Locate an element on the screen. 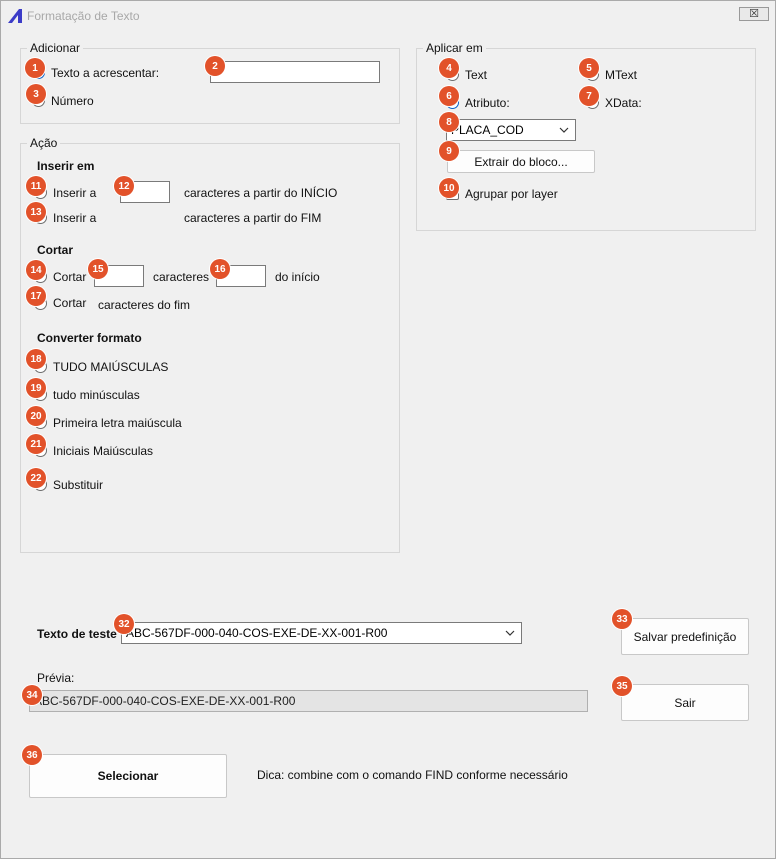  selecionar-label: Selecionar is located at coordinates (128, 776).